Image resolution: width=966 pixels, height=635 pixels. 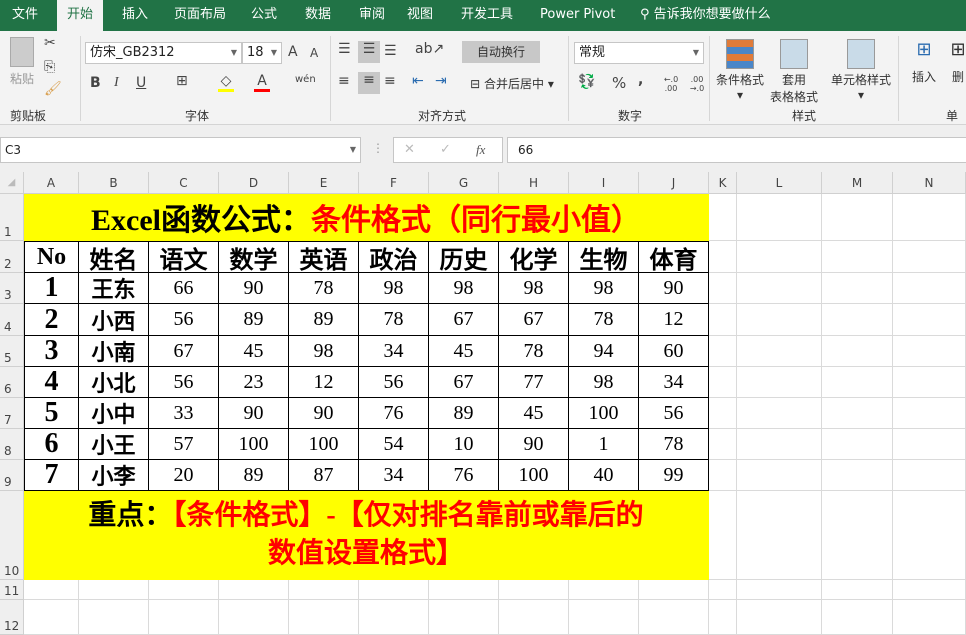 What do you see at coordinates (487, 15) in the screenshot?
I see `tab-8: 开发工具` at bounding box center [487, 15].